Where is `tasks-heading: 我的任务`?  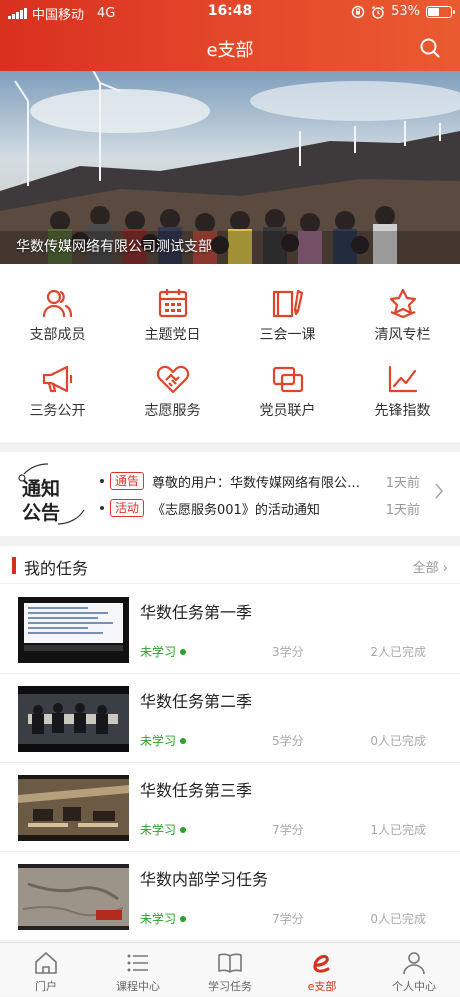 tasks-heading: 我的任务 is located at coordinates (56, 567).